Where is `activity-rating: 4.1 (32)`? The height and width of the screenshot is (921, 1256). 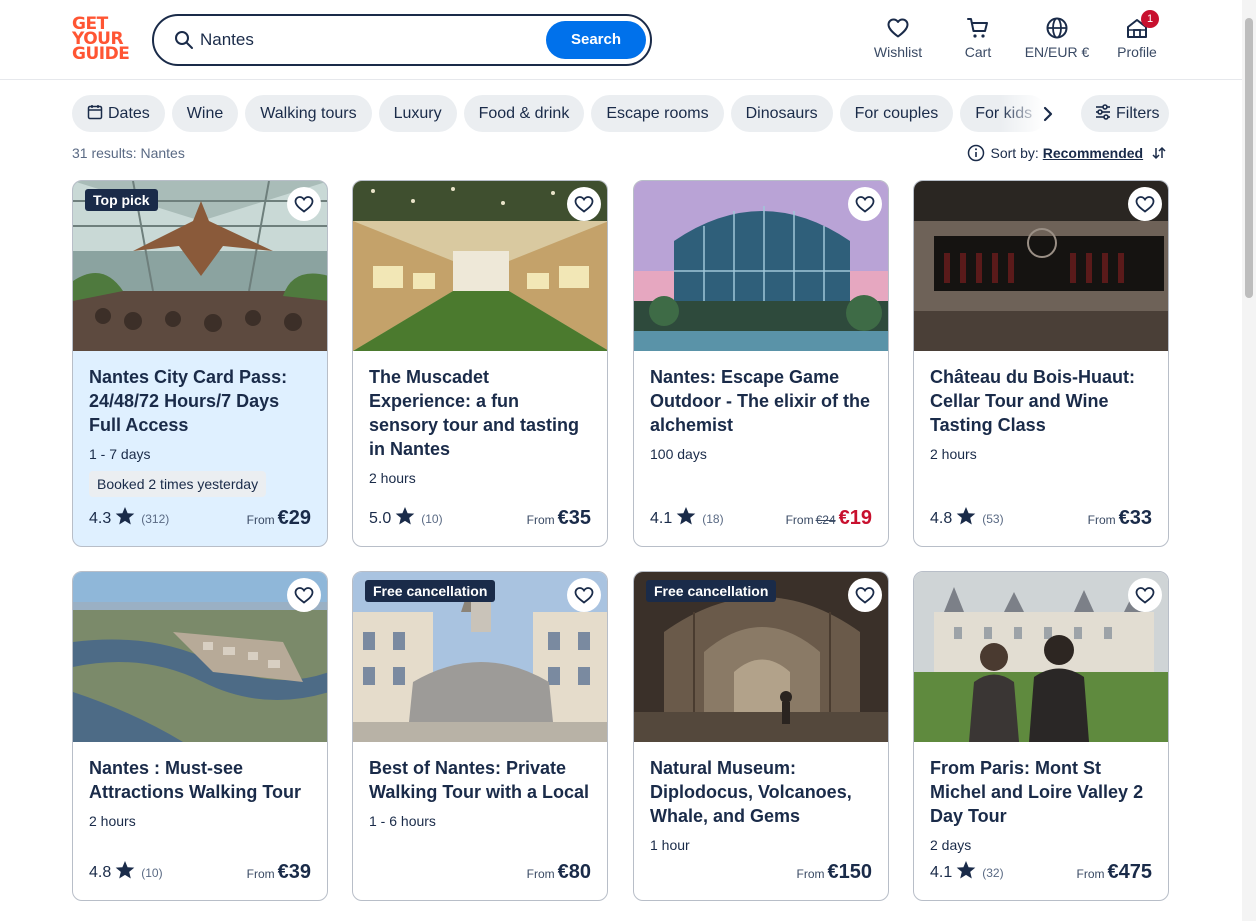
activity-rating: 4.1 (32) is located at coordinates (967, 871).